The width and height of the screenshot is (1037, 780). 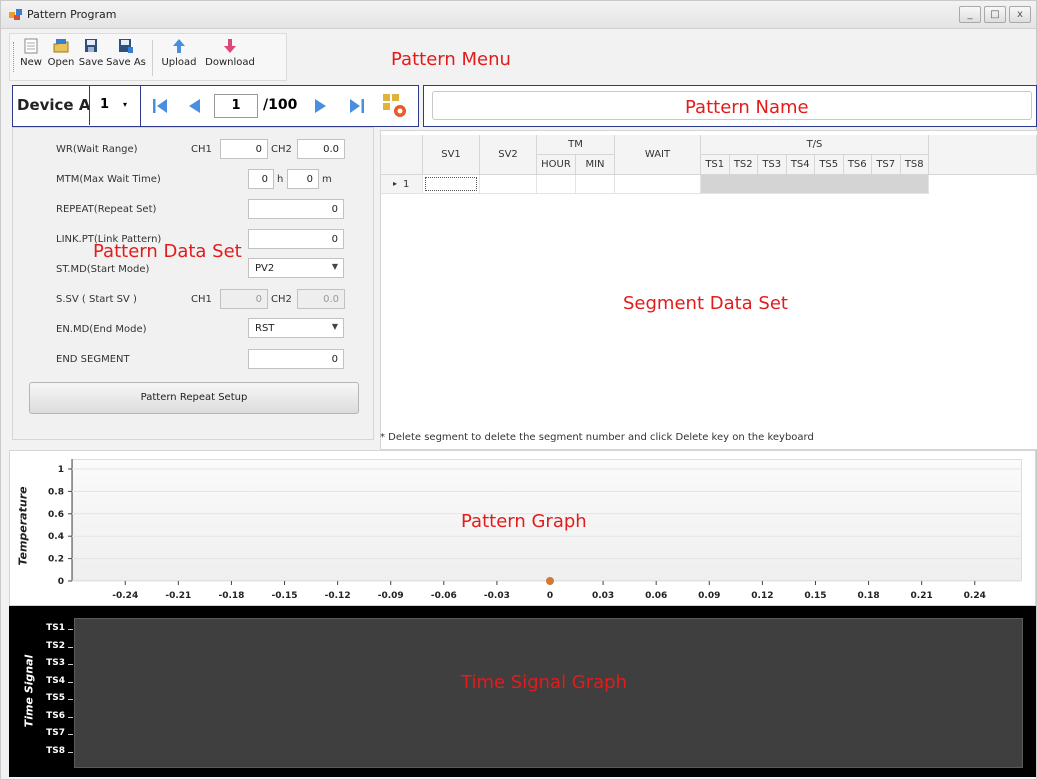 I want to click on column-header-sv1: SV1, so click(x=451, y=155).